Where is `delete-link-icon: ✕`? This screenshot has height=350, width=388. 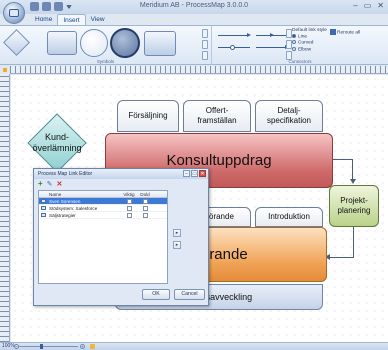 delete-link-icon: ✕ is located at coordinates (60, 184).